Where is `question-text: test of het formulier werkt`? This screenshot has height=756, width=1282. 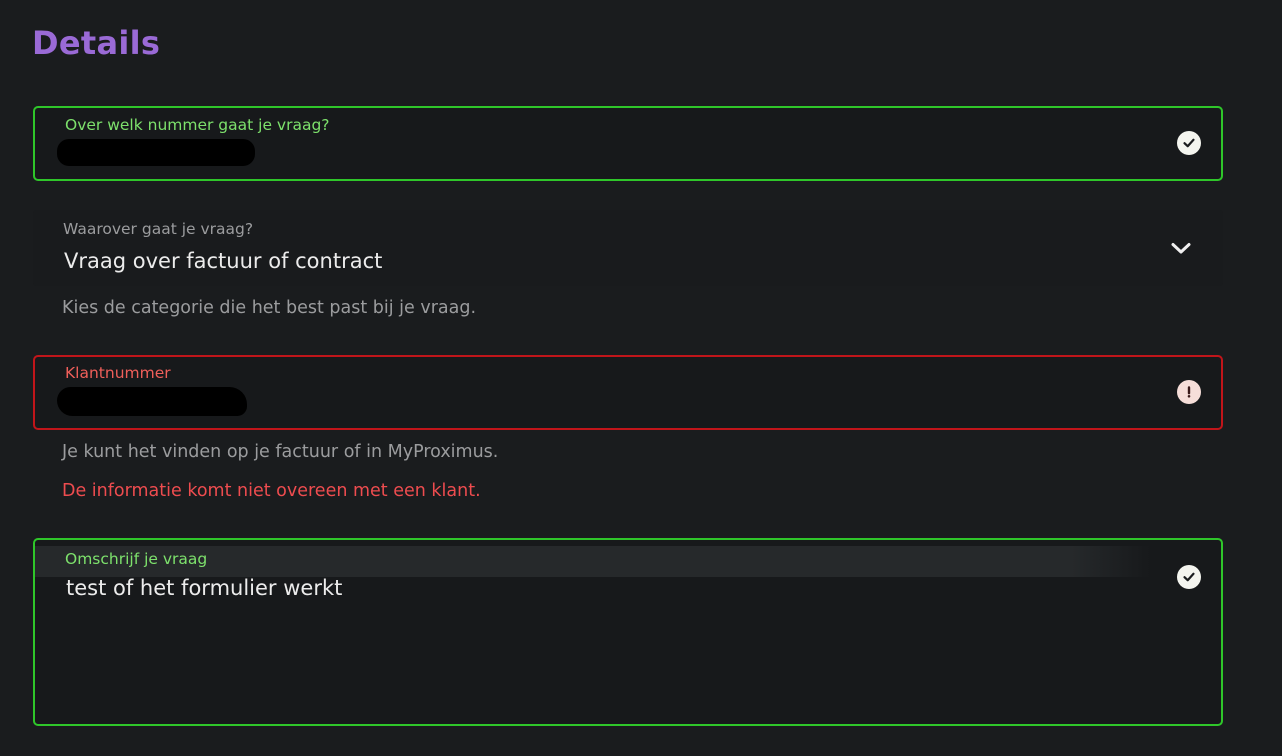
question-text: test of het formulier werkt is located at coordinates (204, 588).